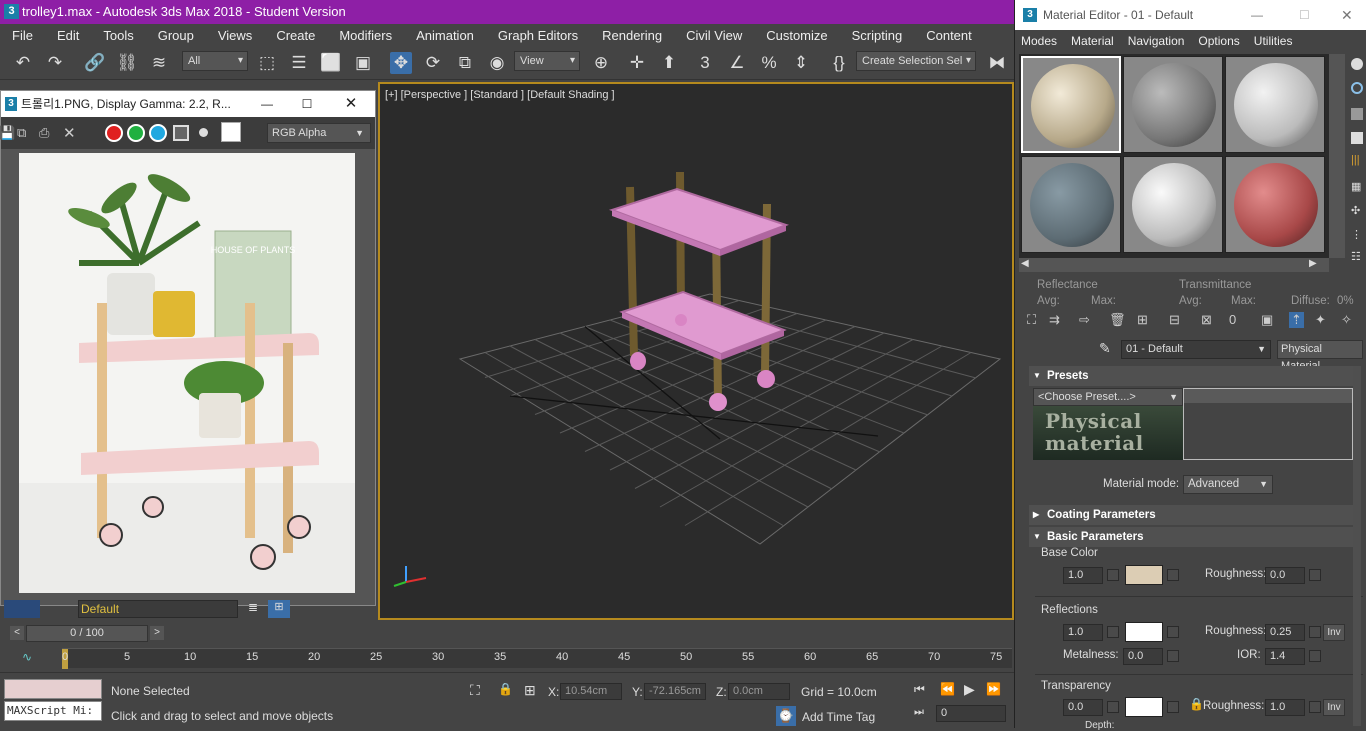  What do you see at coordinates (801, 63) in the screenshot?
I see `spinner-snap-icon: ⇕` at bounding box center [801, 63].